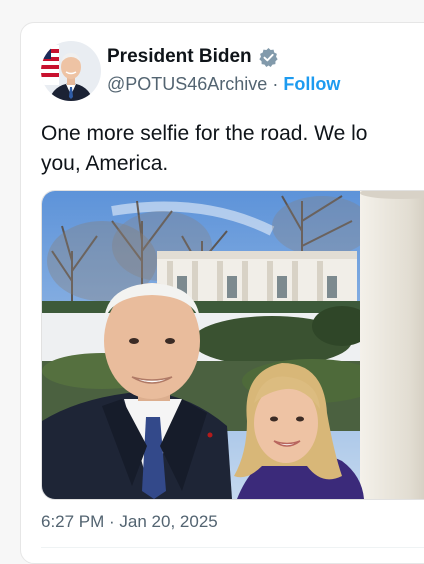 This screenshot has width=424, height=564. I want to click on author-handle-row: @POTUS46Archive · Follow, so click(223, 84).